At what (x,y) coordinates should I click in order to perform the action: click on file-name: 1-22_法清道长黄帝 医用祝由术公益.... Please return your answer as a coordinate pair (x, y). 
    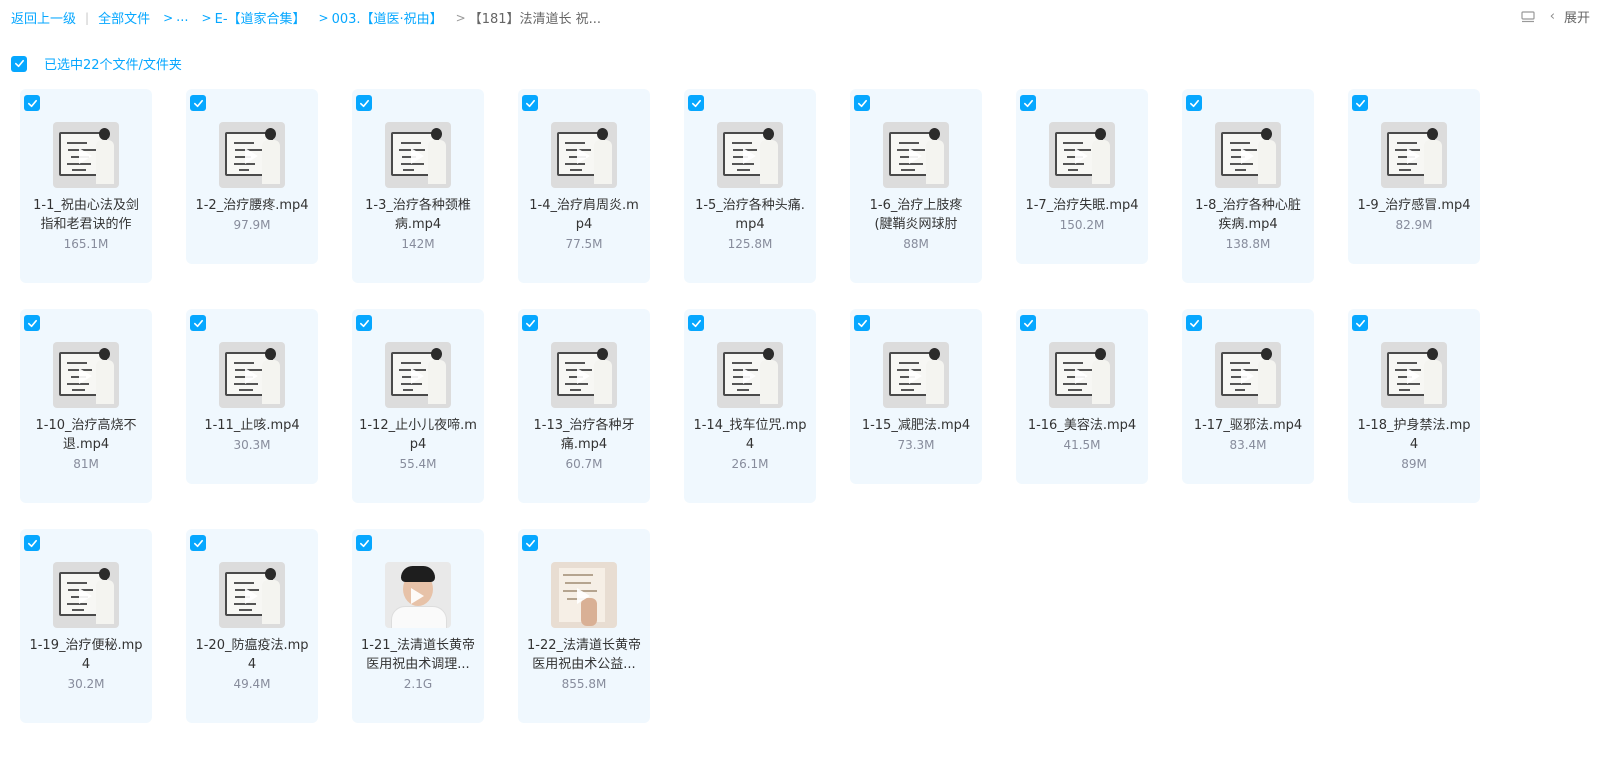
    Looking at the image, I should click on (584, 655).